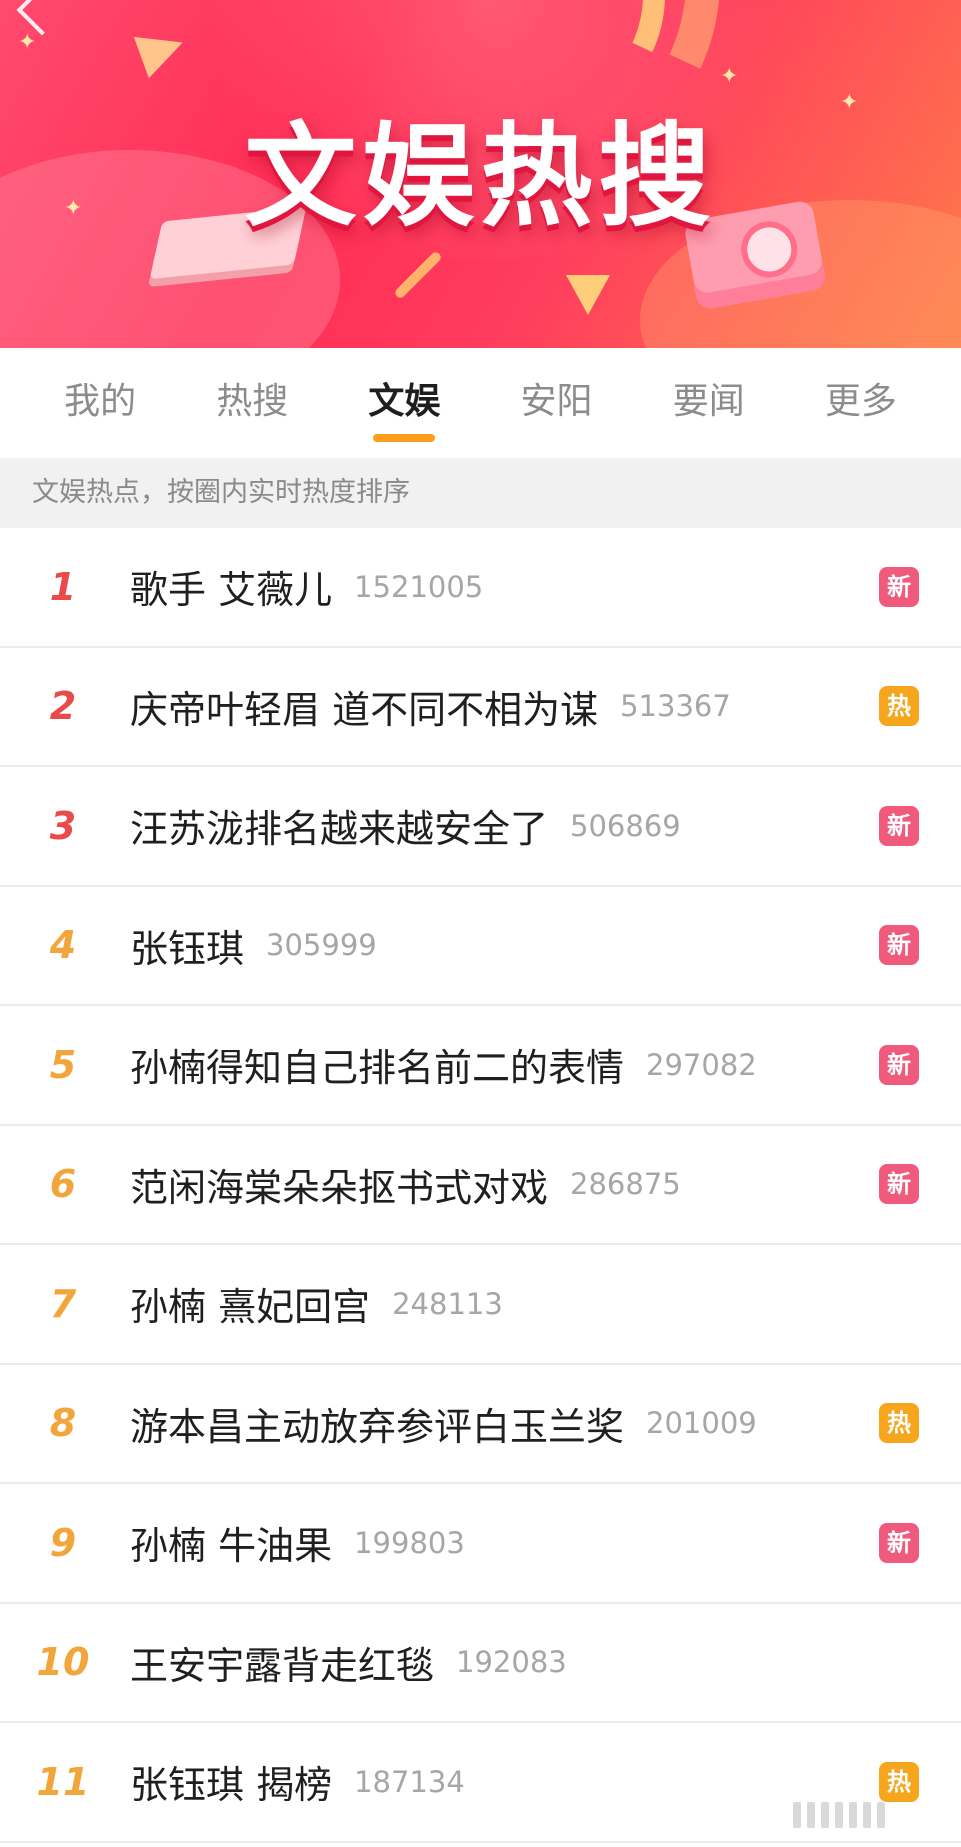  Describe the element at coordinates (231, 1785) in the screenshot. I see `topic-title: 张钰琪 揭榜` at that location.